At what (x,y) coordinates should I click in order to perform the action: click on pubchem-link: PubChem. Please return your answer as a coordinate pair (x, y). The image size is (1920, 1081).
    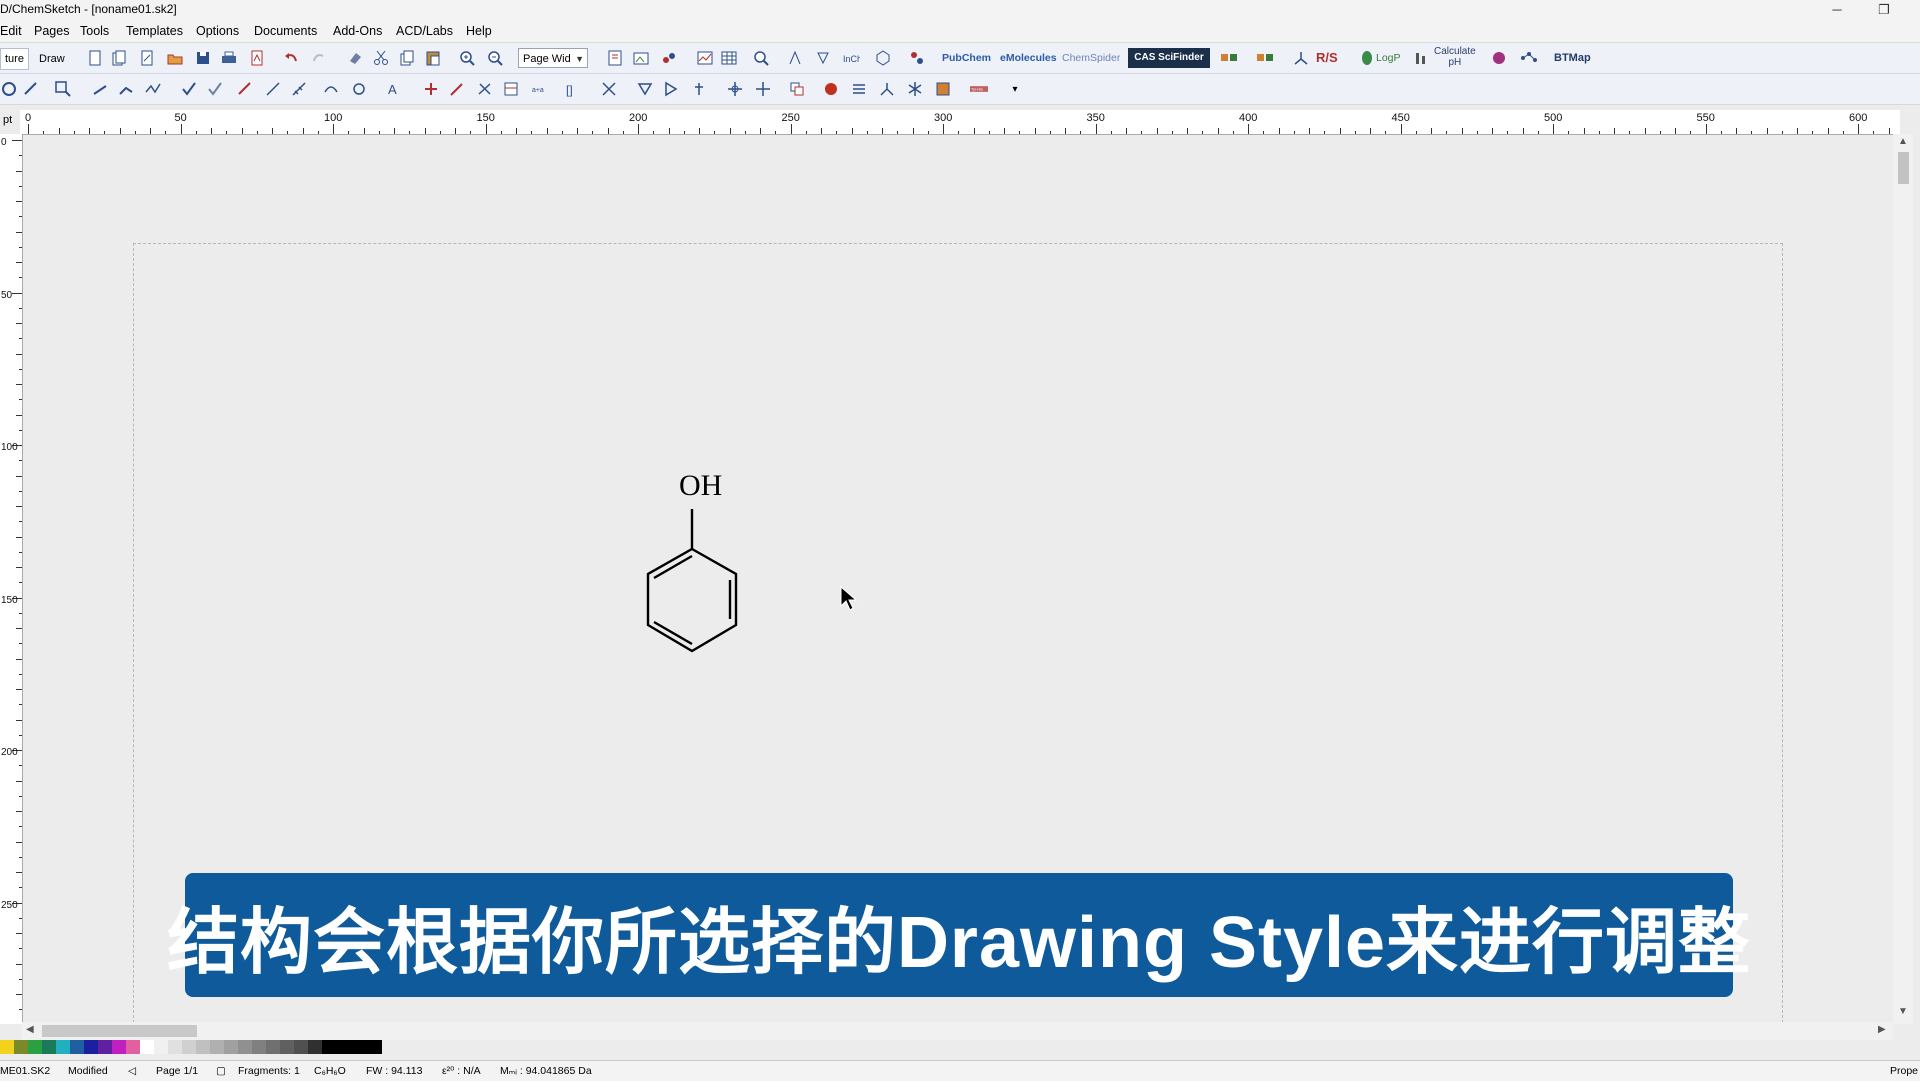
    Looking at the image, I should click on (966, 58).